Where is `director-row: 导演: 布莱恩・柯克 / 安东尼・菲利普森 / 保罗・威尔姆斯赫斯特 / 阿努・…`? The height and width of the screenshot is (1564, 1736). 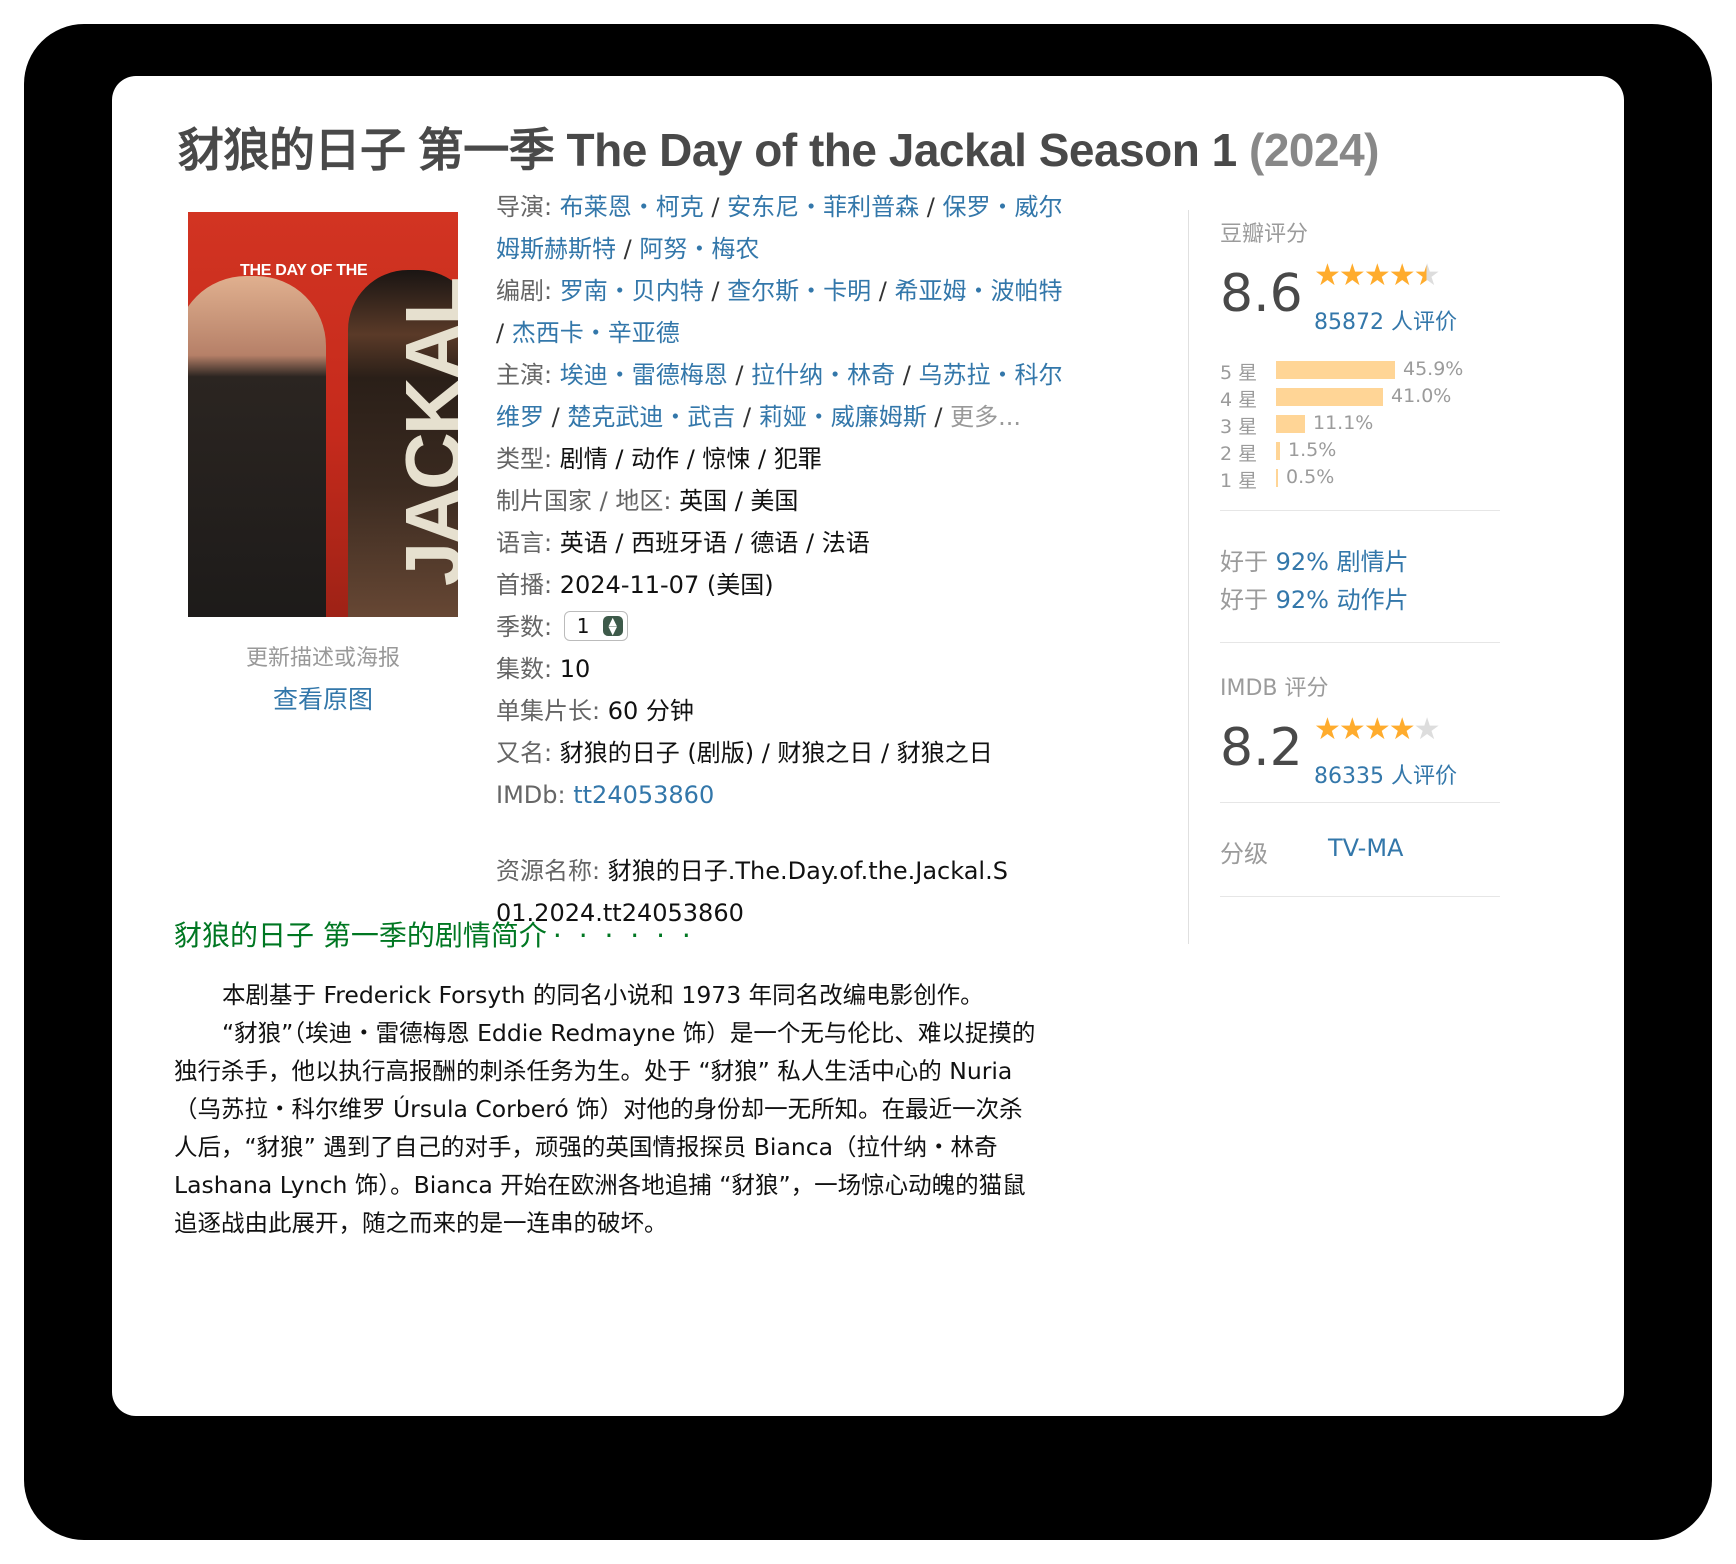 director-row: 导演: 布莱恩・柯克 / 安东尼・菲利普森 / 保罗・威尔姆斯赫斯特 / 阿努・… is located at coordinates (779, 228).